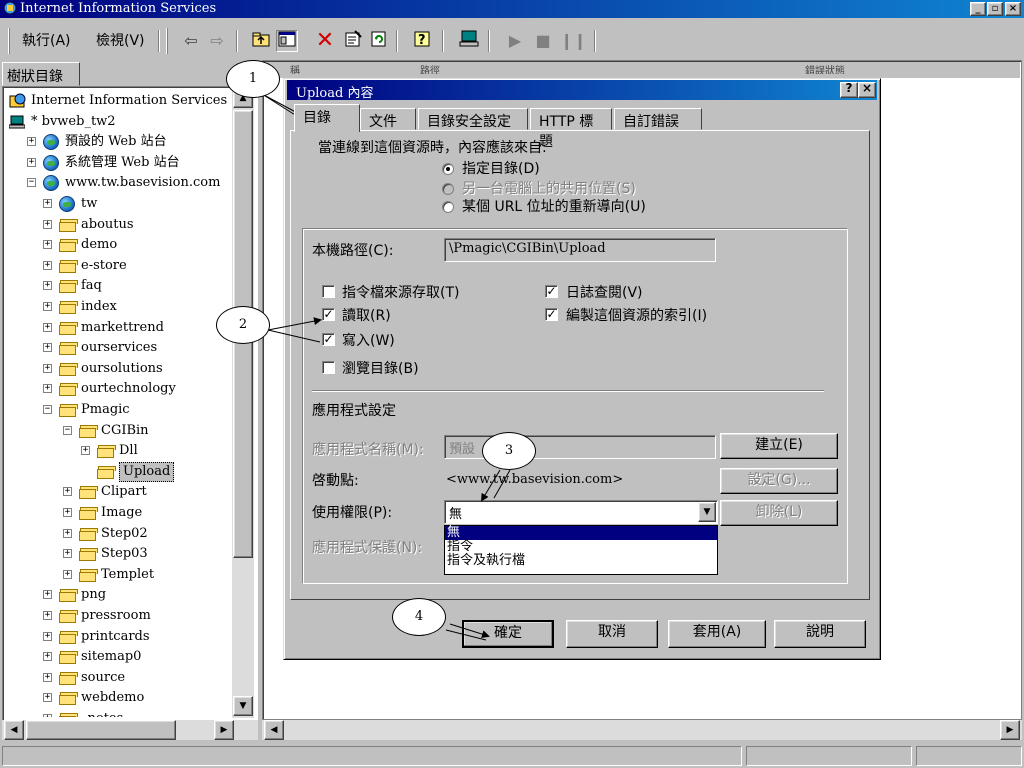 This screenshot has width=1024, height=768. What do you see at coordinates (118, 431) in the screenshot?
I see `tree-item: − CGIBin` at bounding box center [118, 431].